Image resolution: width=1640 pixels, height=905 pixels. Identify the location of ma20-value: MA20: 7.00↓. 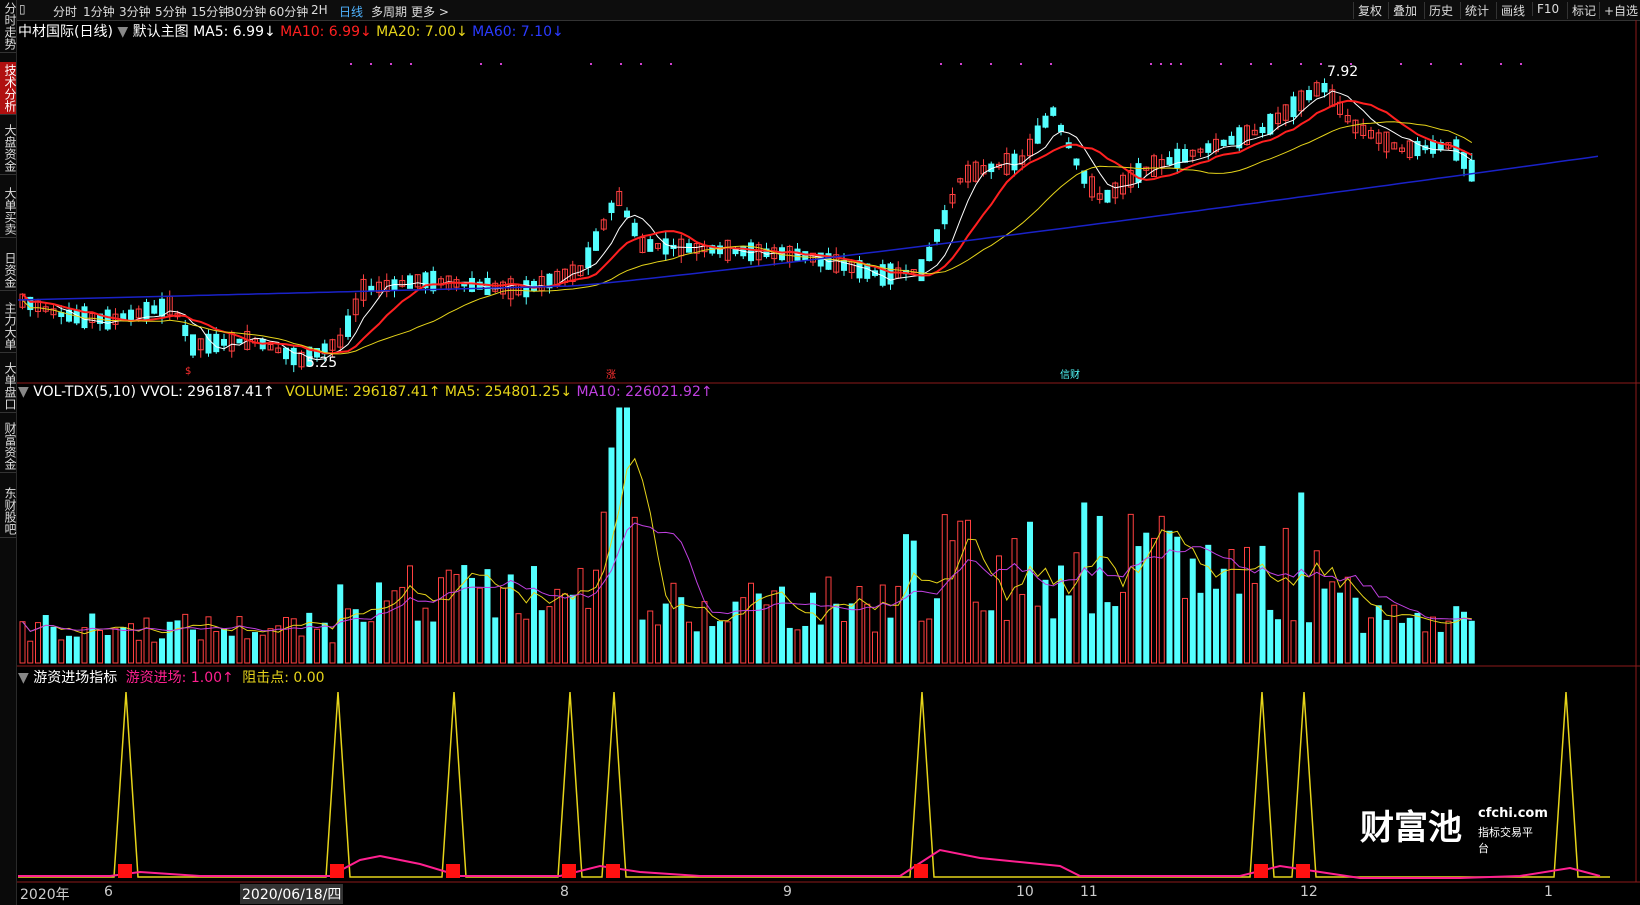
(422, 32).